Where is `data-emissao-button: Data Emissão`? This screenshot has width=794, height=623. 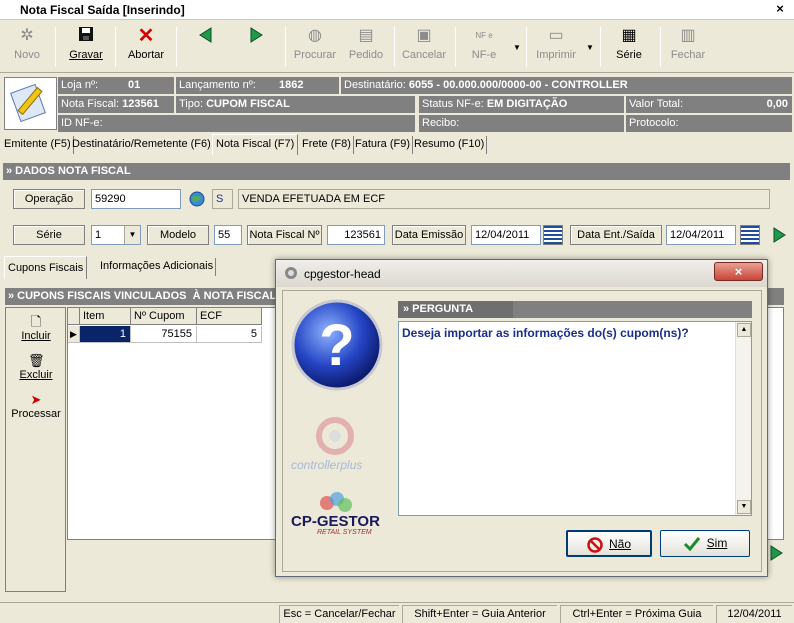
data-emissao-button: Data Emissão is located at coordinates (429, 235).